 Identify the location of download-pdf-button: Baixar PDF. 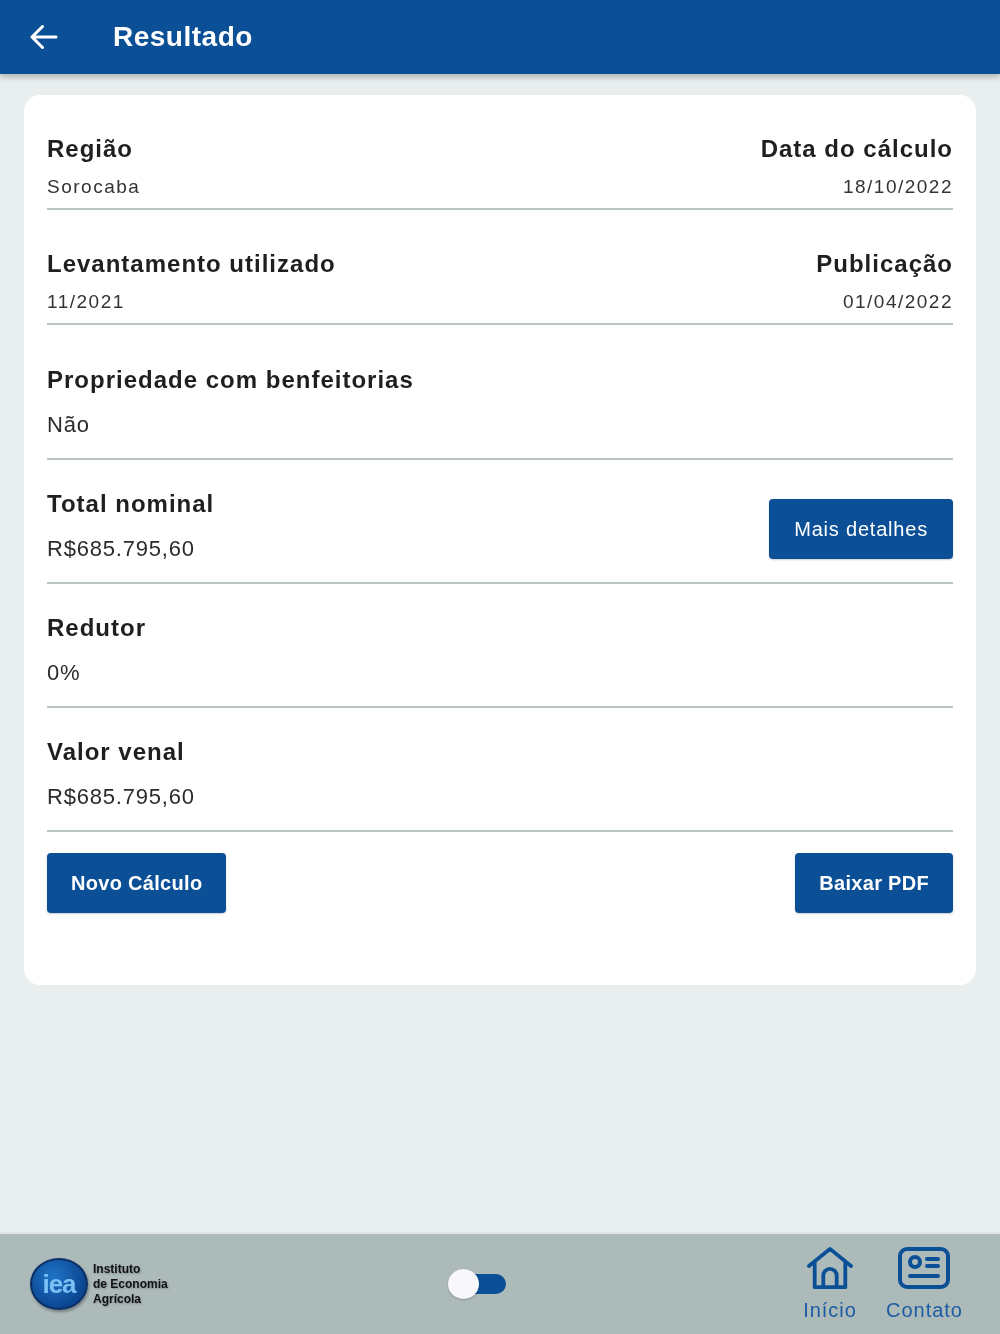
(874, 883).